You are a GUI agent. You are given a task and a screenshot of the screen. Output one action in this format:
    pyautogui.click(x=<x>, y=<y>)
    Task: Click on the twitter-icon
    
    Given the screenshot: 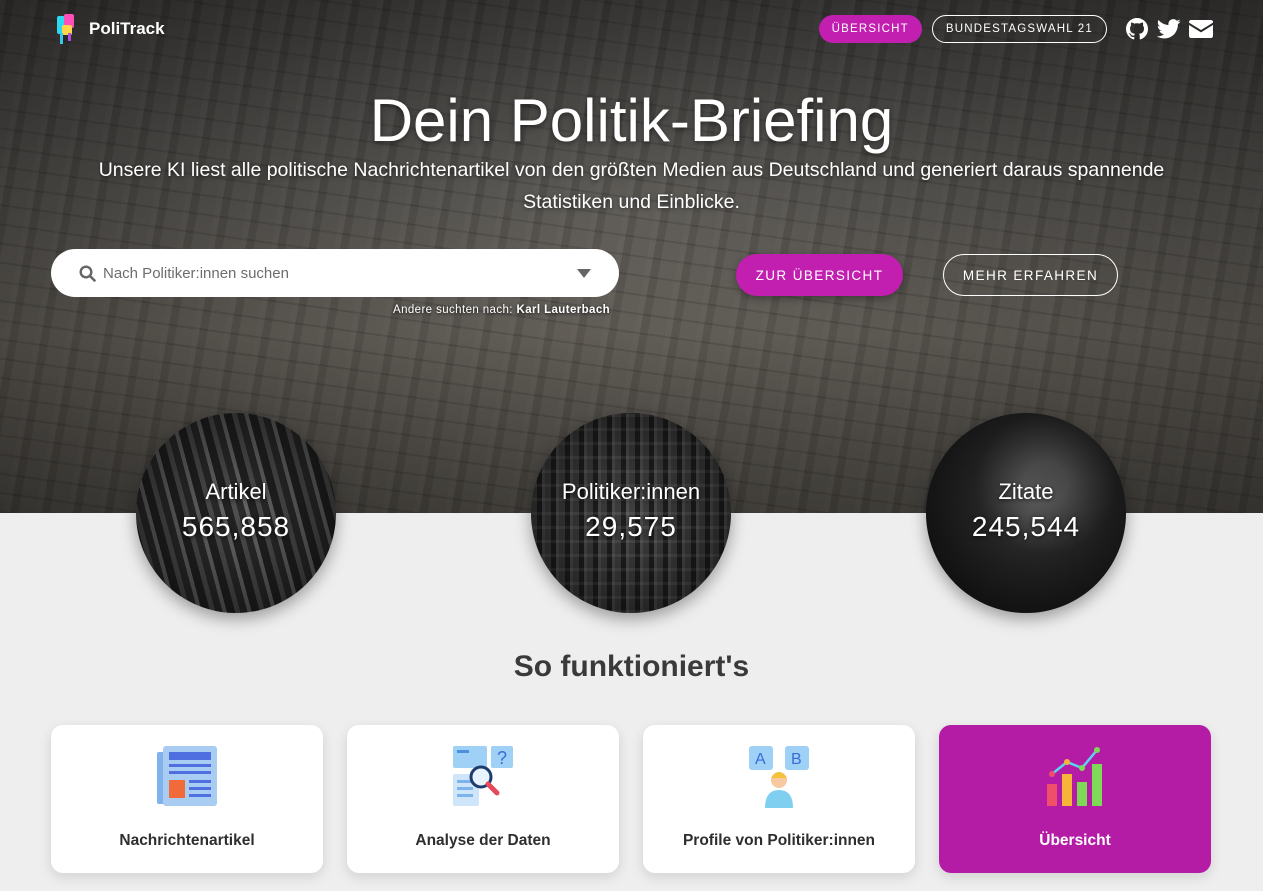 What is the action you would take?
    pyautogui.click(x=1169, y=29)
    